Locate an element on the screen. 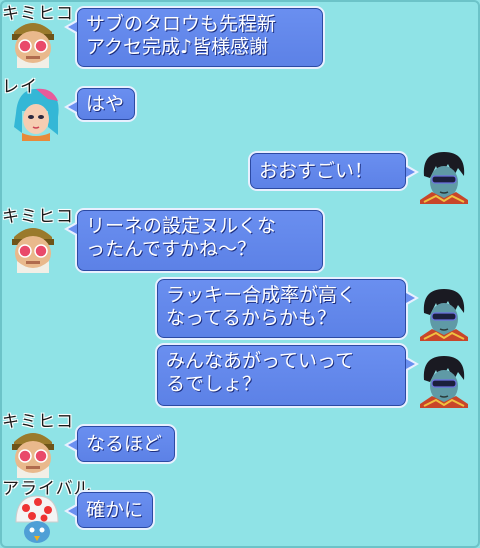 This screenshot has width=480, height=548. chat-bubble: ラッキー合成率が高く なってるからかも？ is located at coordinates (287, 308).